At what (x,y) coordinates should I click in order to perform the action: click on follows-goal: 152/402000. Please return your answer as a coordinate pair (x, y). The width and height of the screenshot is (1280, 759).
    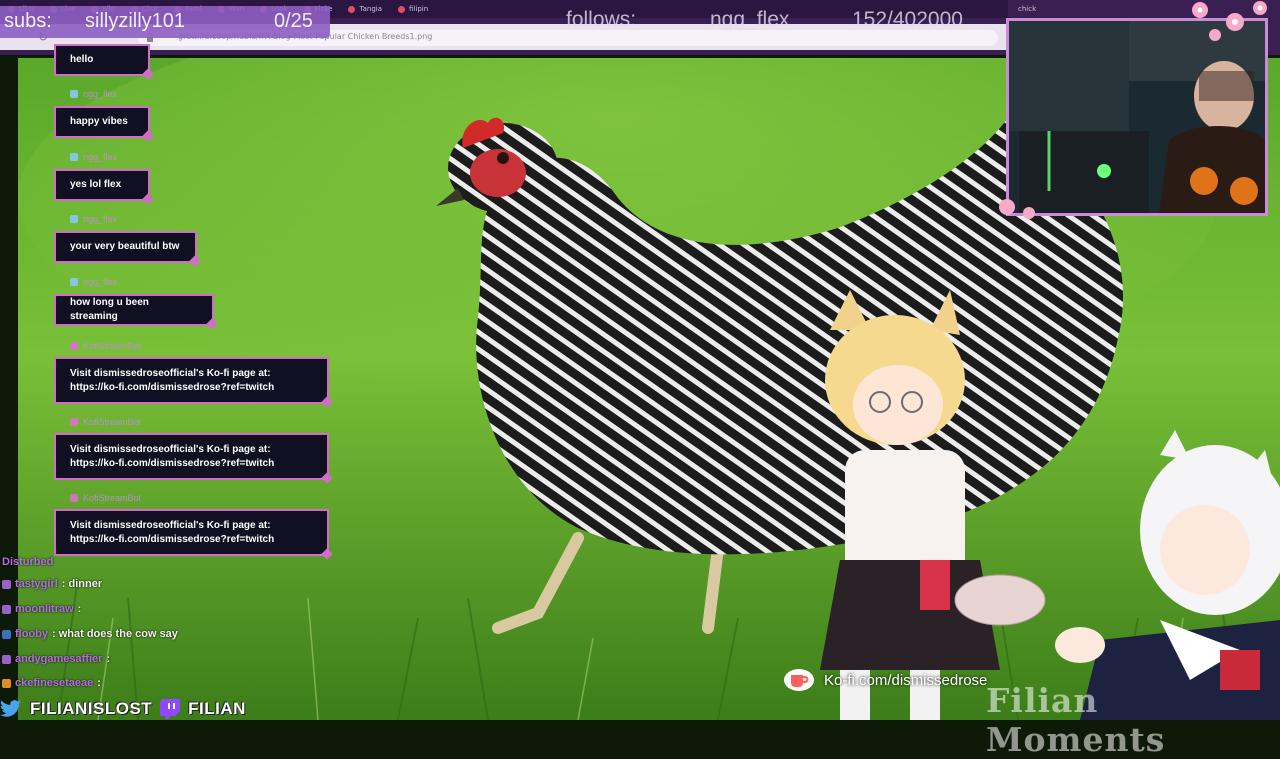
    Looking at the image, I should click on (907, 19).